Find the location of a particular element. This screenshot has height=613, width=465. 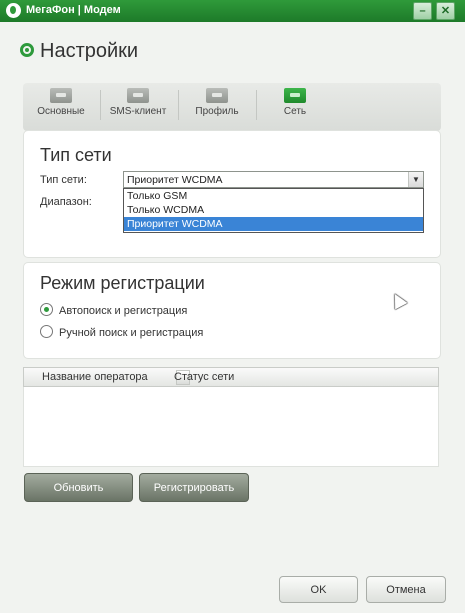

chevron-down-icon: ▼ is located at coordinates (415, 179).